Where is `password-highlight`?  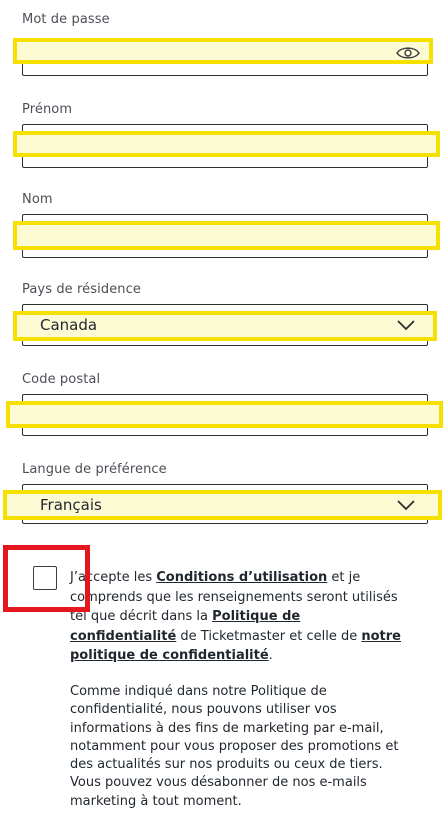 password-highlight is located at coordinates (223, 51).